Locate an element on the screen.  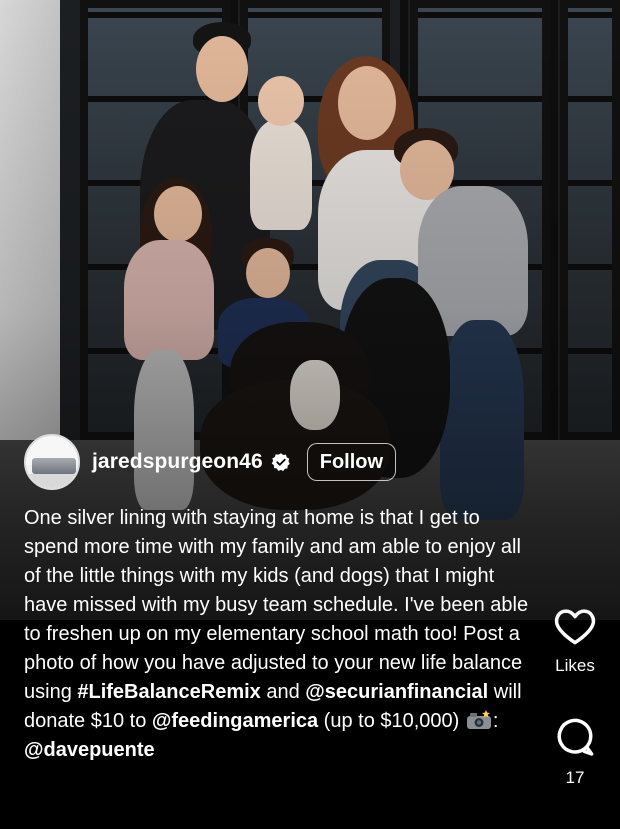
author-row: jaredspurgeon46 Follow is located at coordinates (210, 462).